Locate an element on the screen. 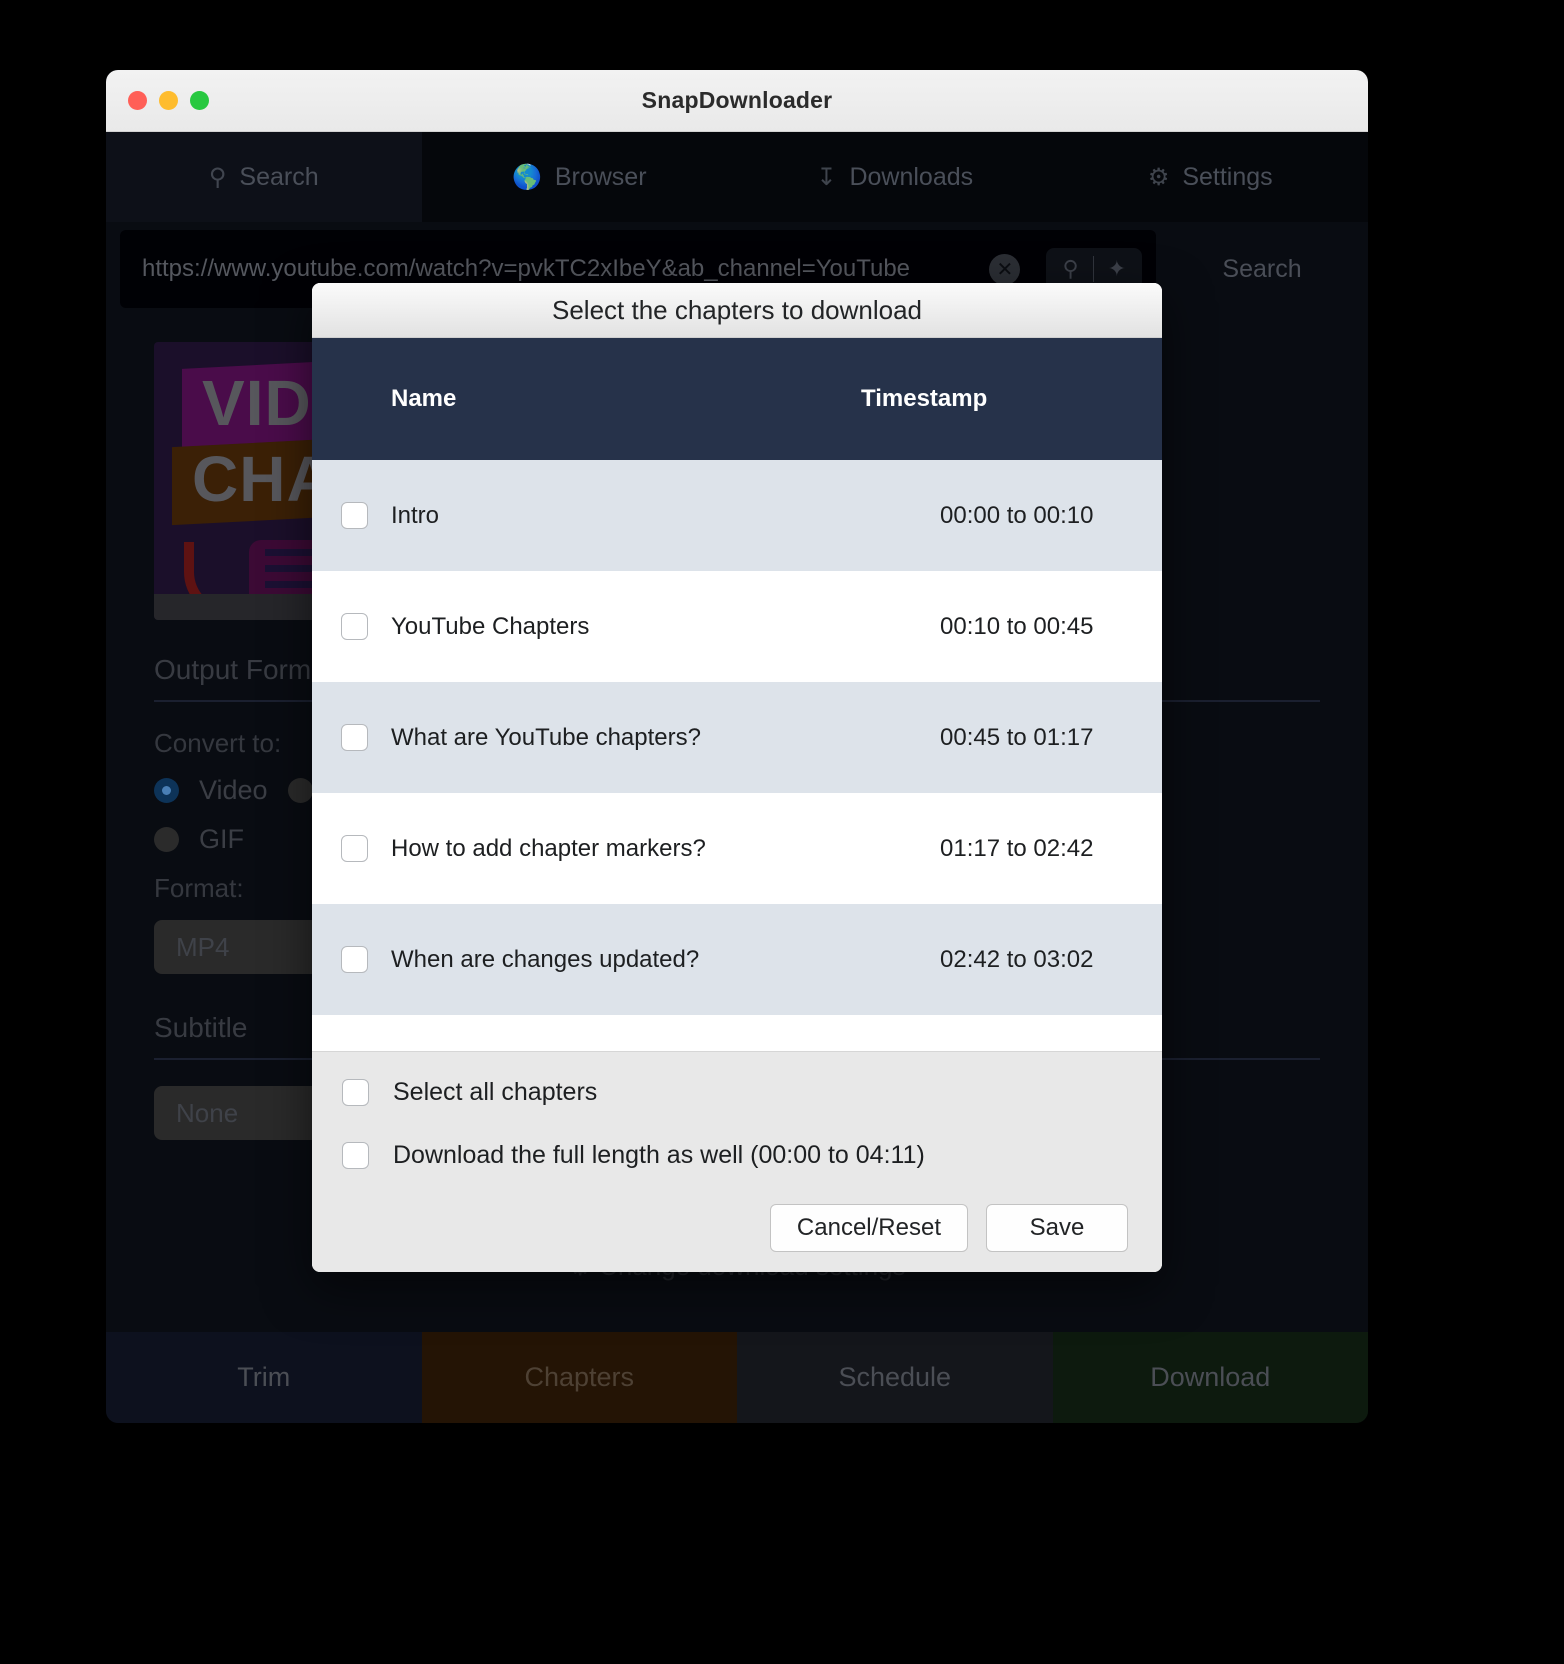 The height and width of the screenshot is (1664, 1564). column-header-name: Name is located at coordinates (424, 398).